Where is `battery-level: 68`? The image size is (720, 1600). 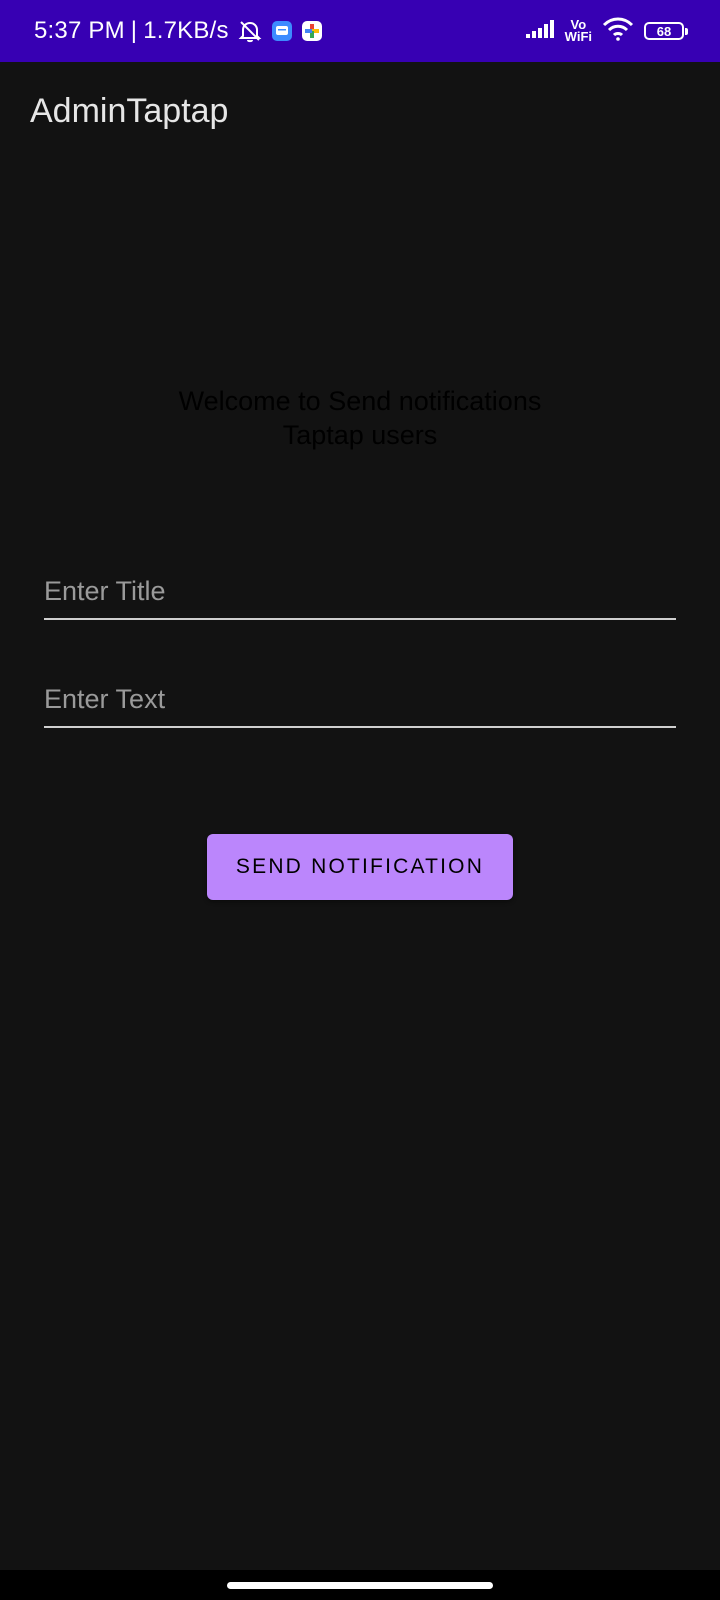
battery-level: 68 is located at coordinates (664, 31).